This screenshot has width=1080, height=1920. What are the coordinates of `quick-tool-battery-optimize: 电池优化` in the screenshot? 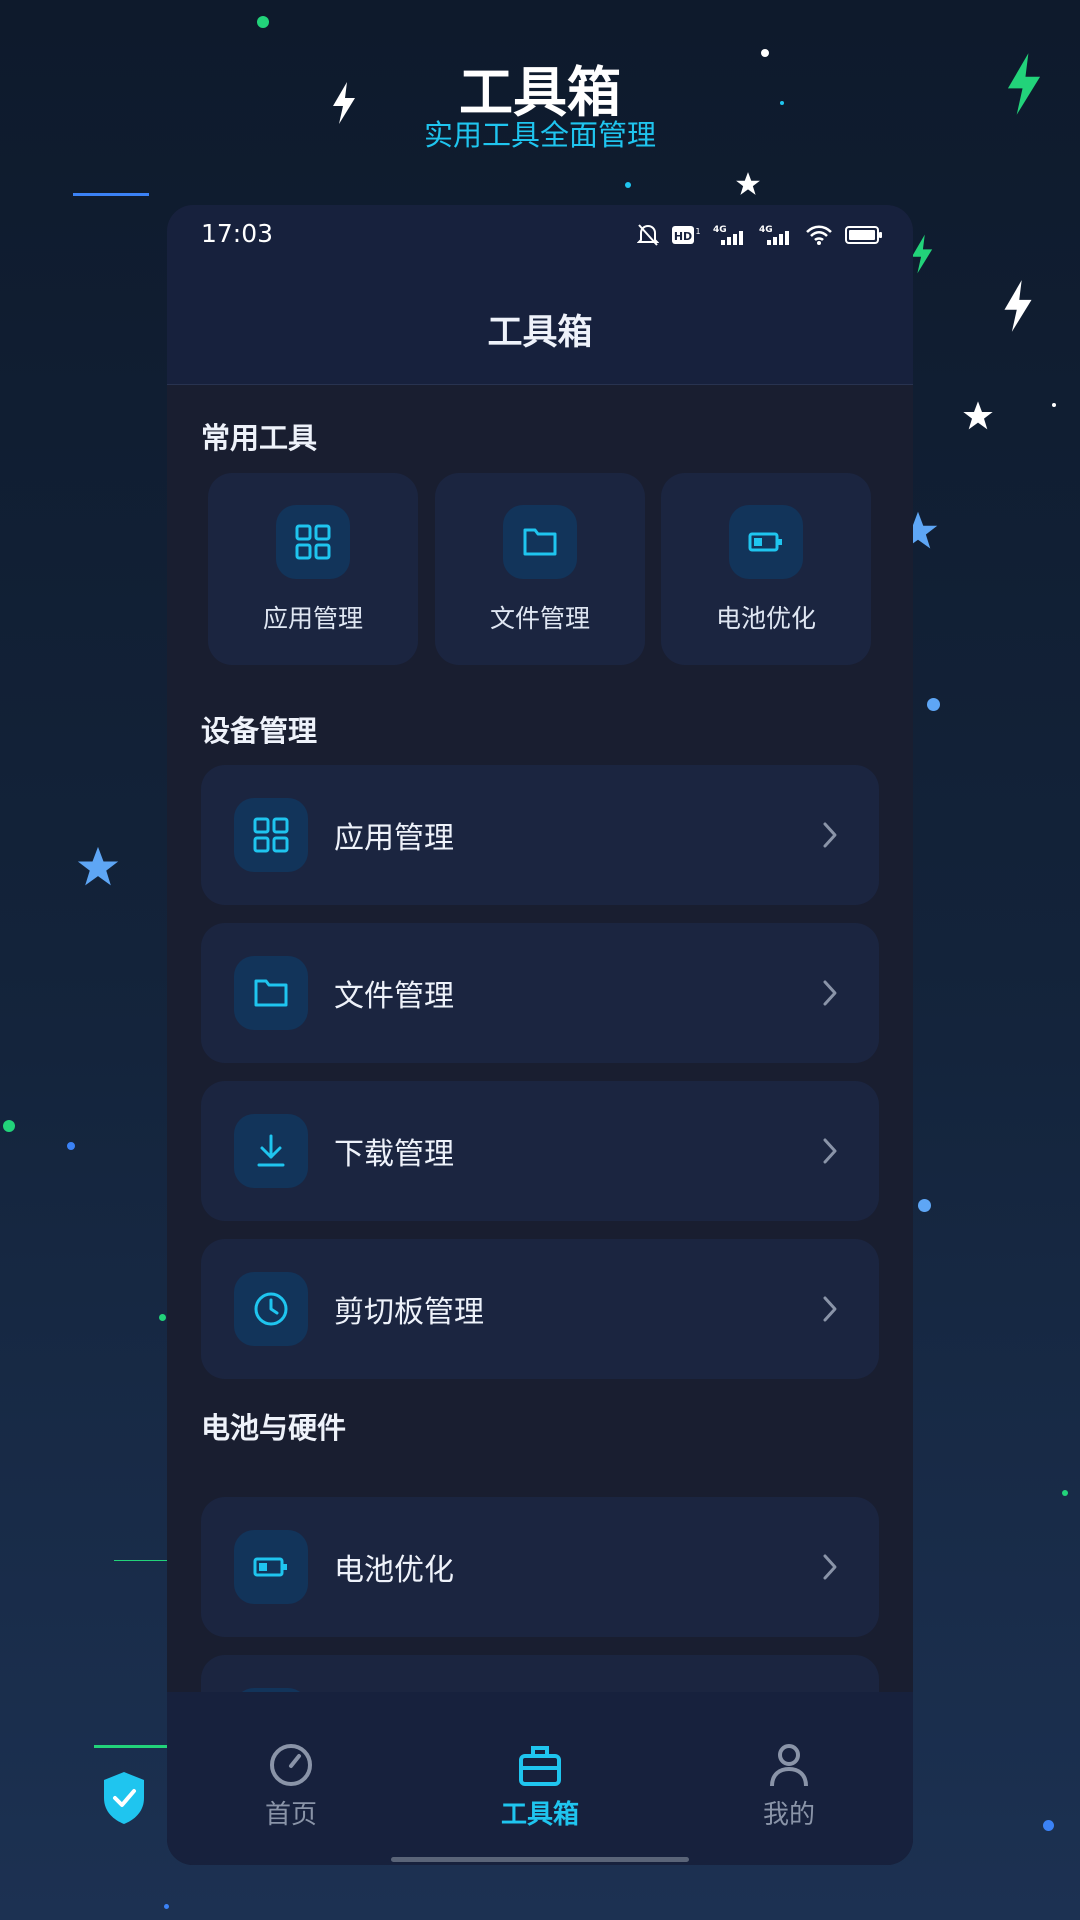 It's located at (766, 569).